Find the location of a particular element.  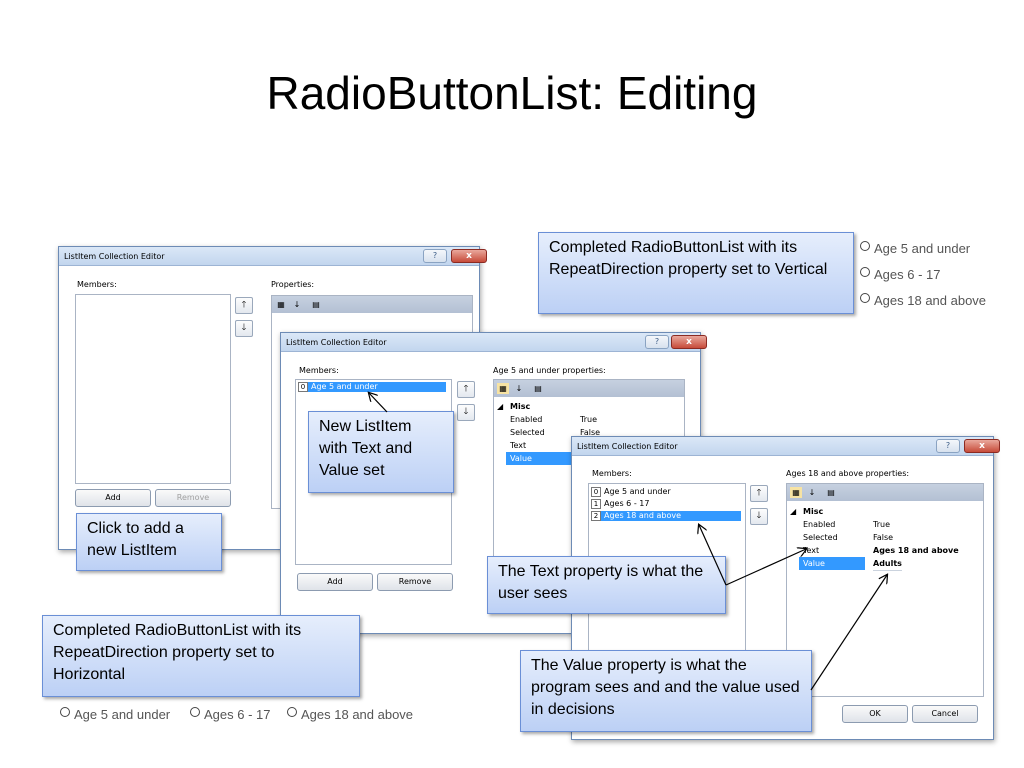

list-item: 1 Ages 6 - 17 is located at coordinates (666, 504).